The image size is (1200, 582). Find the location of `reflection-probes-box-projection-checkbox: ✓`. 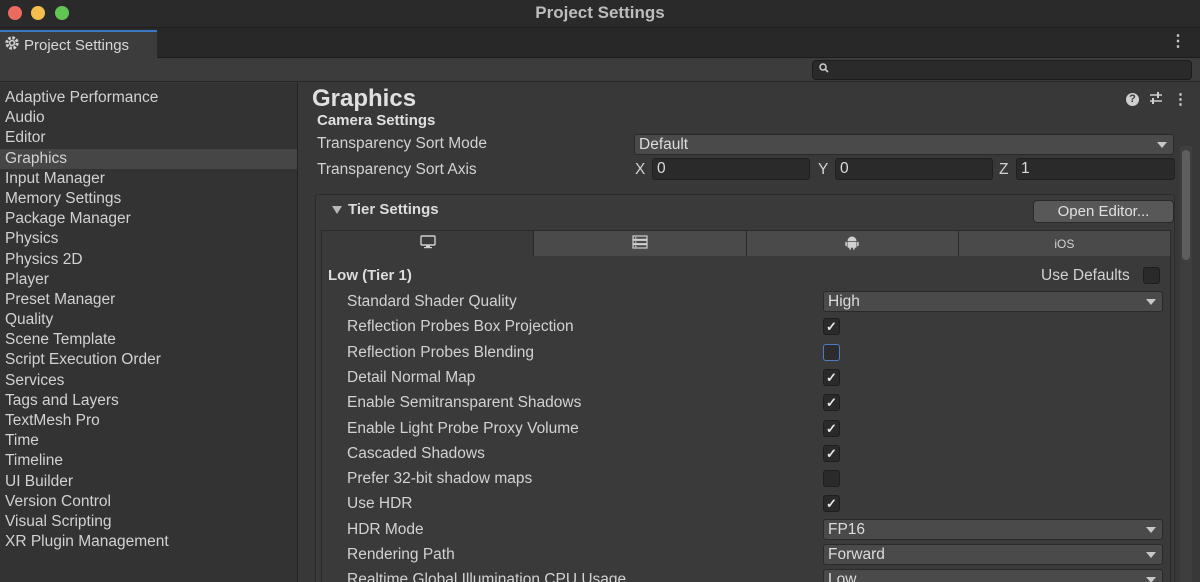

reflection-probes-box-projection-checkbox: ✓ is located at coordinates (831, 327).